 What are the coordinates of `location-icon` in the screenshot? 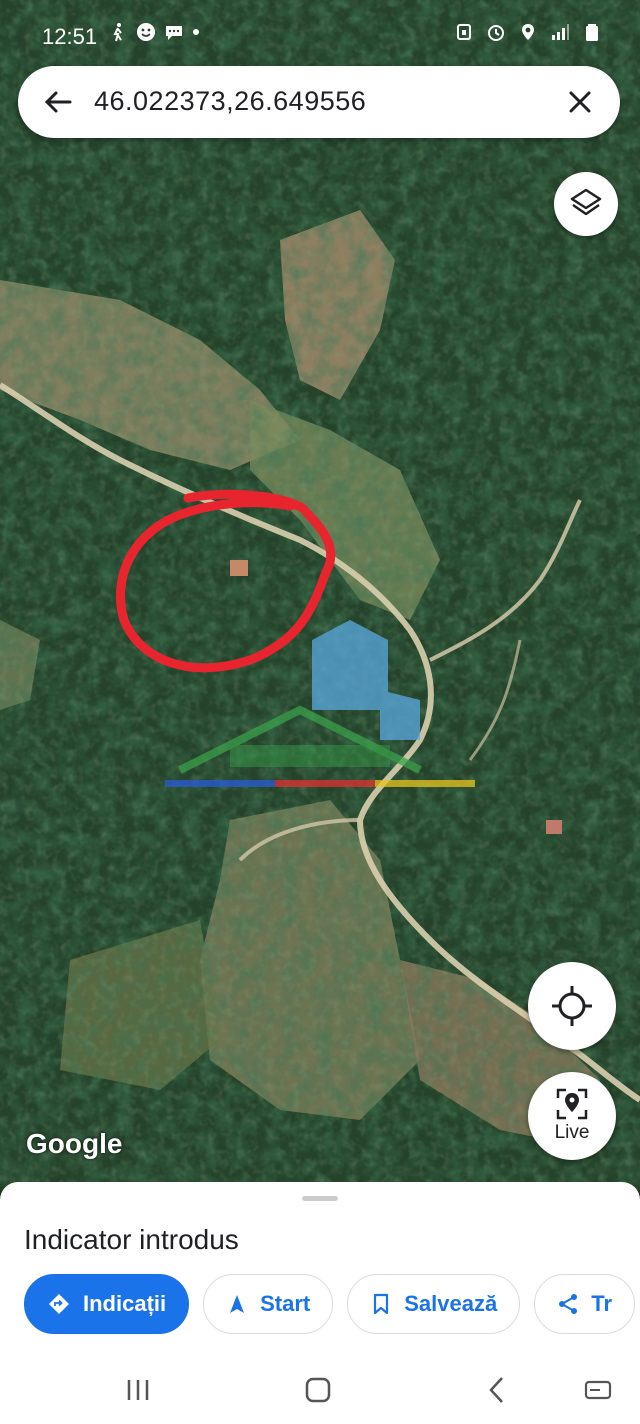 It's located at (528, 32).